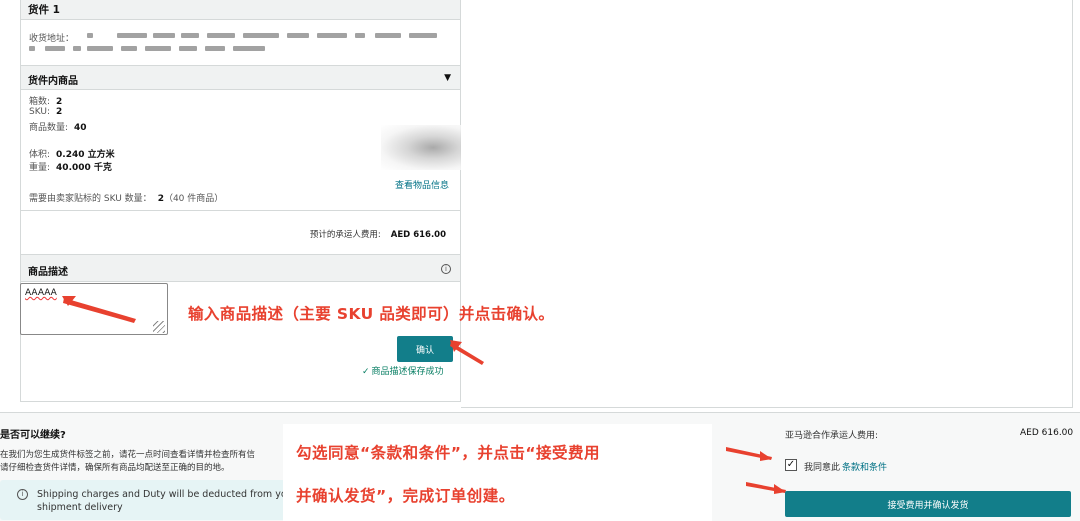  Describe the element at coordinates (128, 455) in the screenshot. I see `proceed-text-line-1: 在我们为您生成货件标签之前，请花一点时间查看详情并检查所有信` at that location.